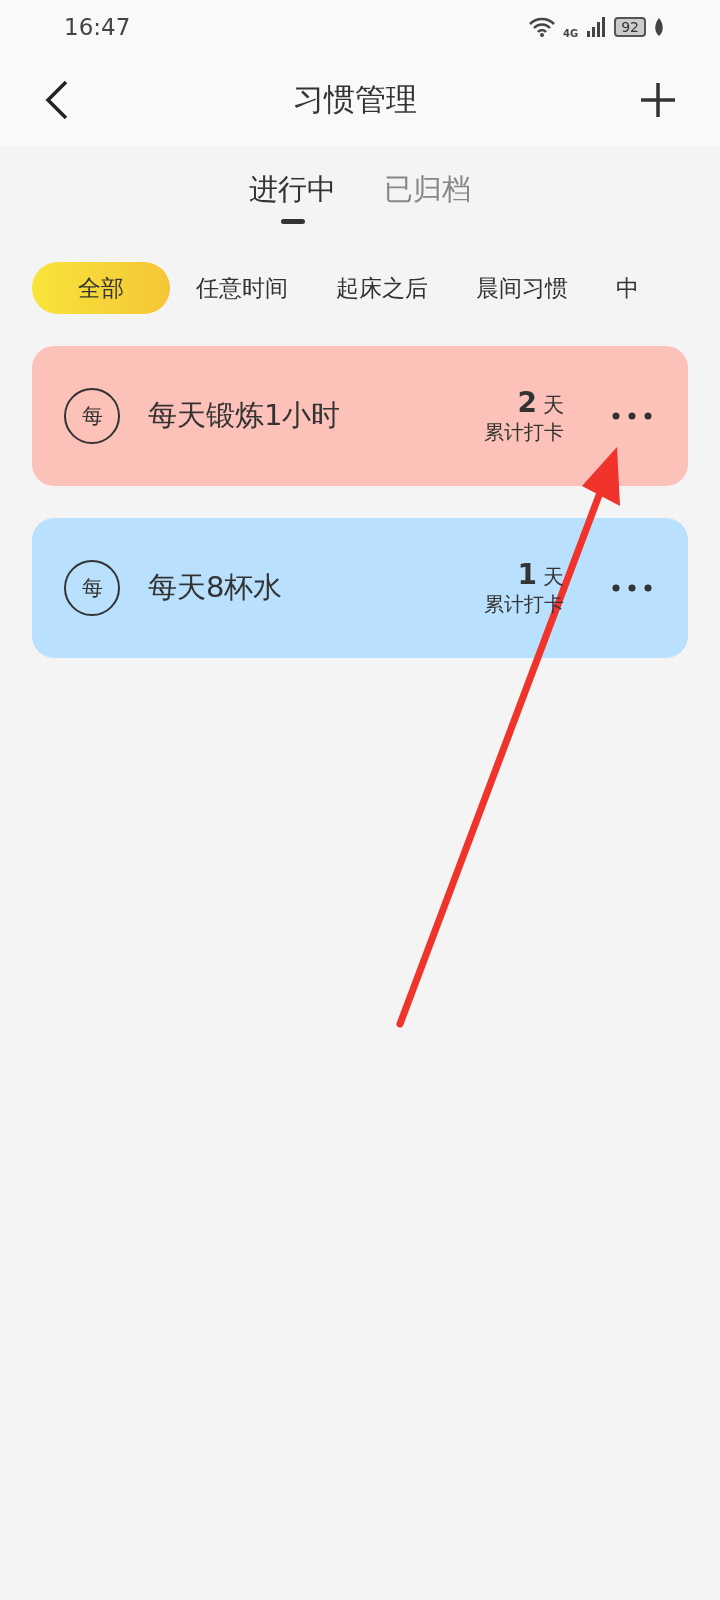 The image size is (720, 1600). I want to click on checkin-count: 2 天, so click(540, 402).